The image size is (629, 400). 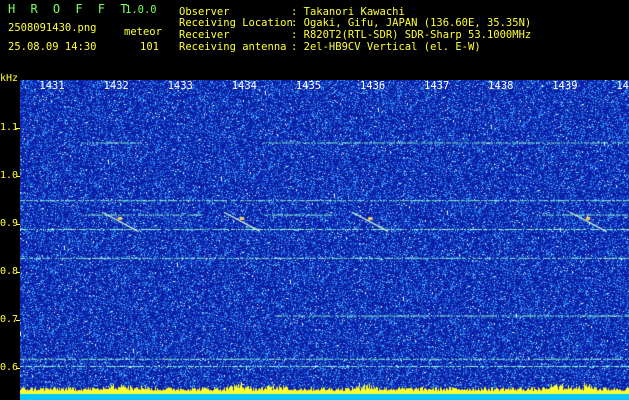 What do you see at coordinates (52, 86) in the screenshot?
I see `x-tick-label: 1431` at bounding box center [52, 86].